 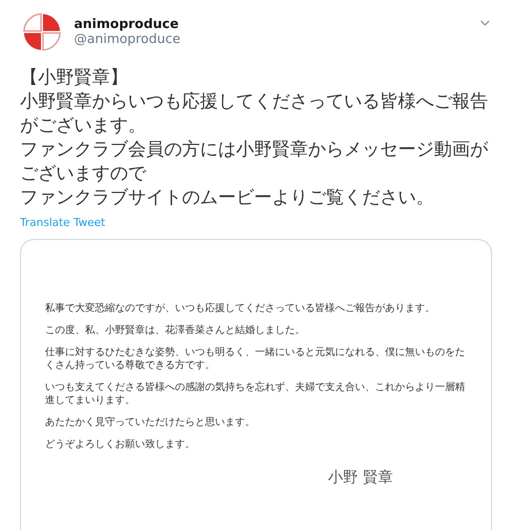 I want to click on letter-paragraph: あたたかく見守っていただけたらと思います。, so click(x=150, y=422).